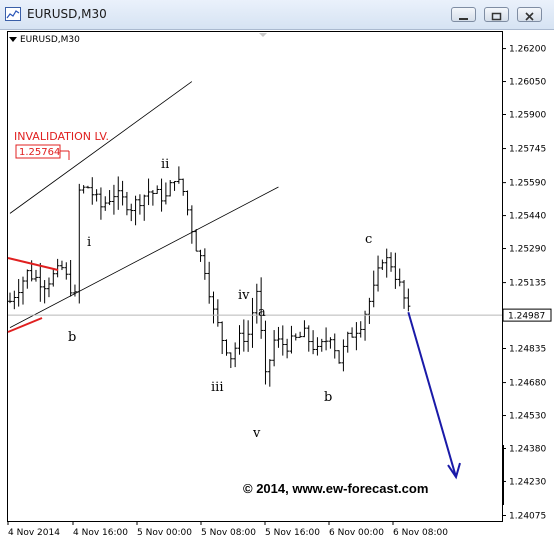 The image size is (554, 547). What do you see at coordinates (527, 115) in the screenshot?
I see `price-tick-label: 1.25900` at bounding box center [527, 115].